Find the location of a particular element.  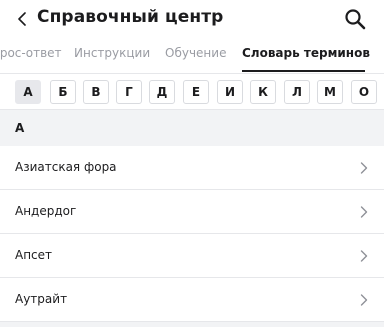

list-item: Апсет is located at coordinates (192, 256).